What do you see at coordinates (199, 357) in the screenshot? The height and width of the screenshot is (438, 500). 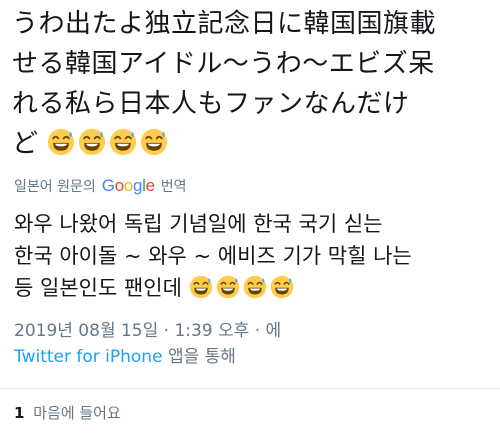 I see `tweet-source-suffix: 앱을 통해` at bounding box center [199, 357].